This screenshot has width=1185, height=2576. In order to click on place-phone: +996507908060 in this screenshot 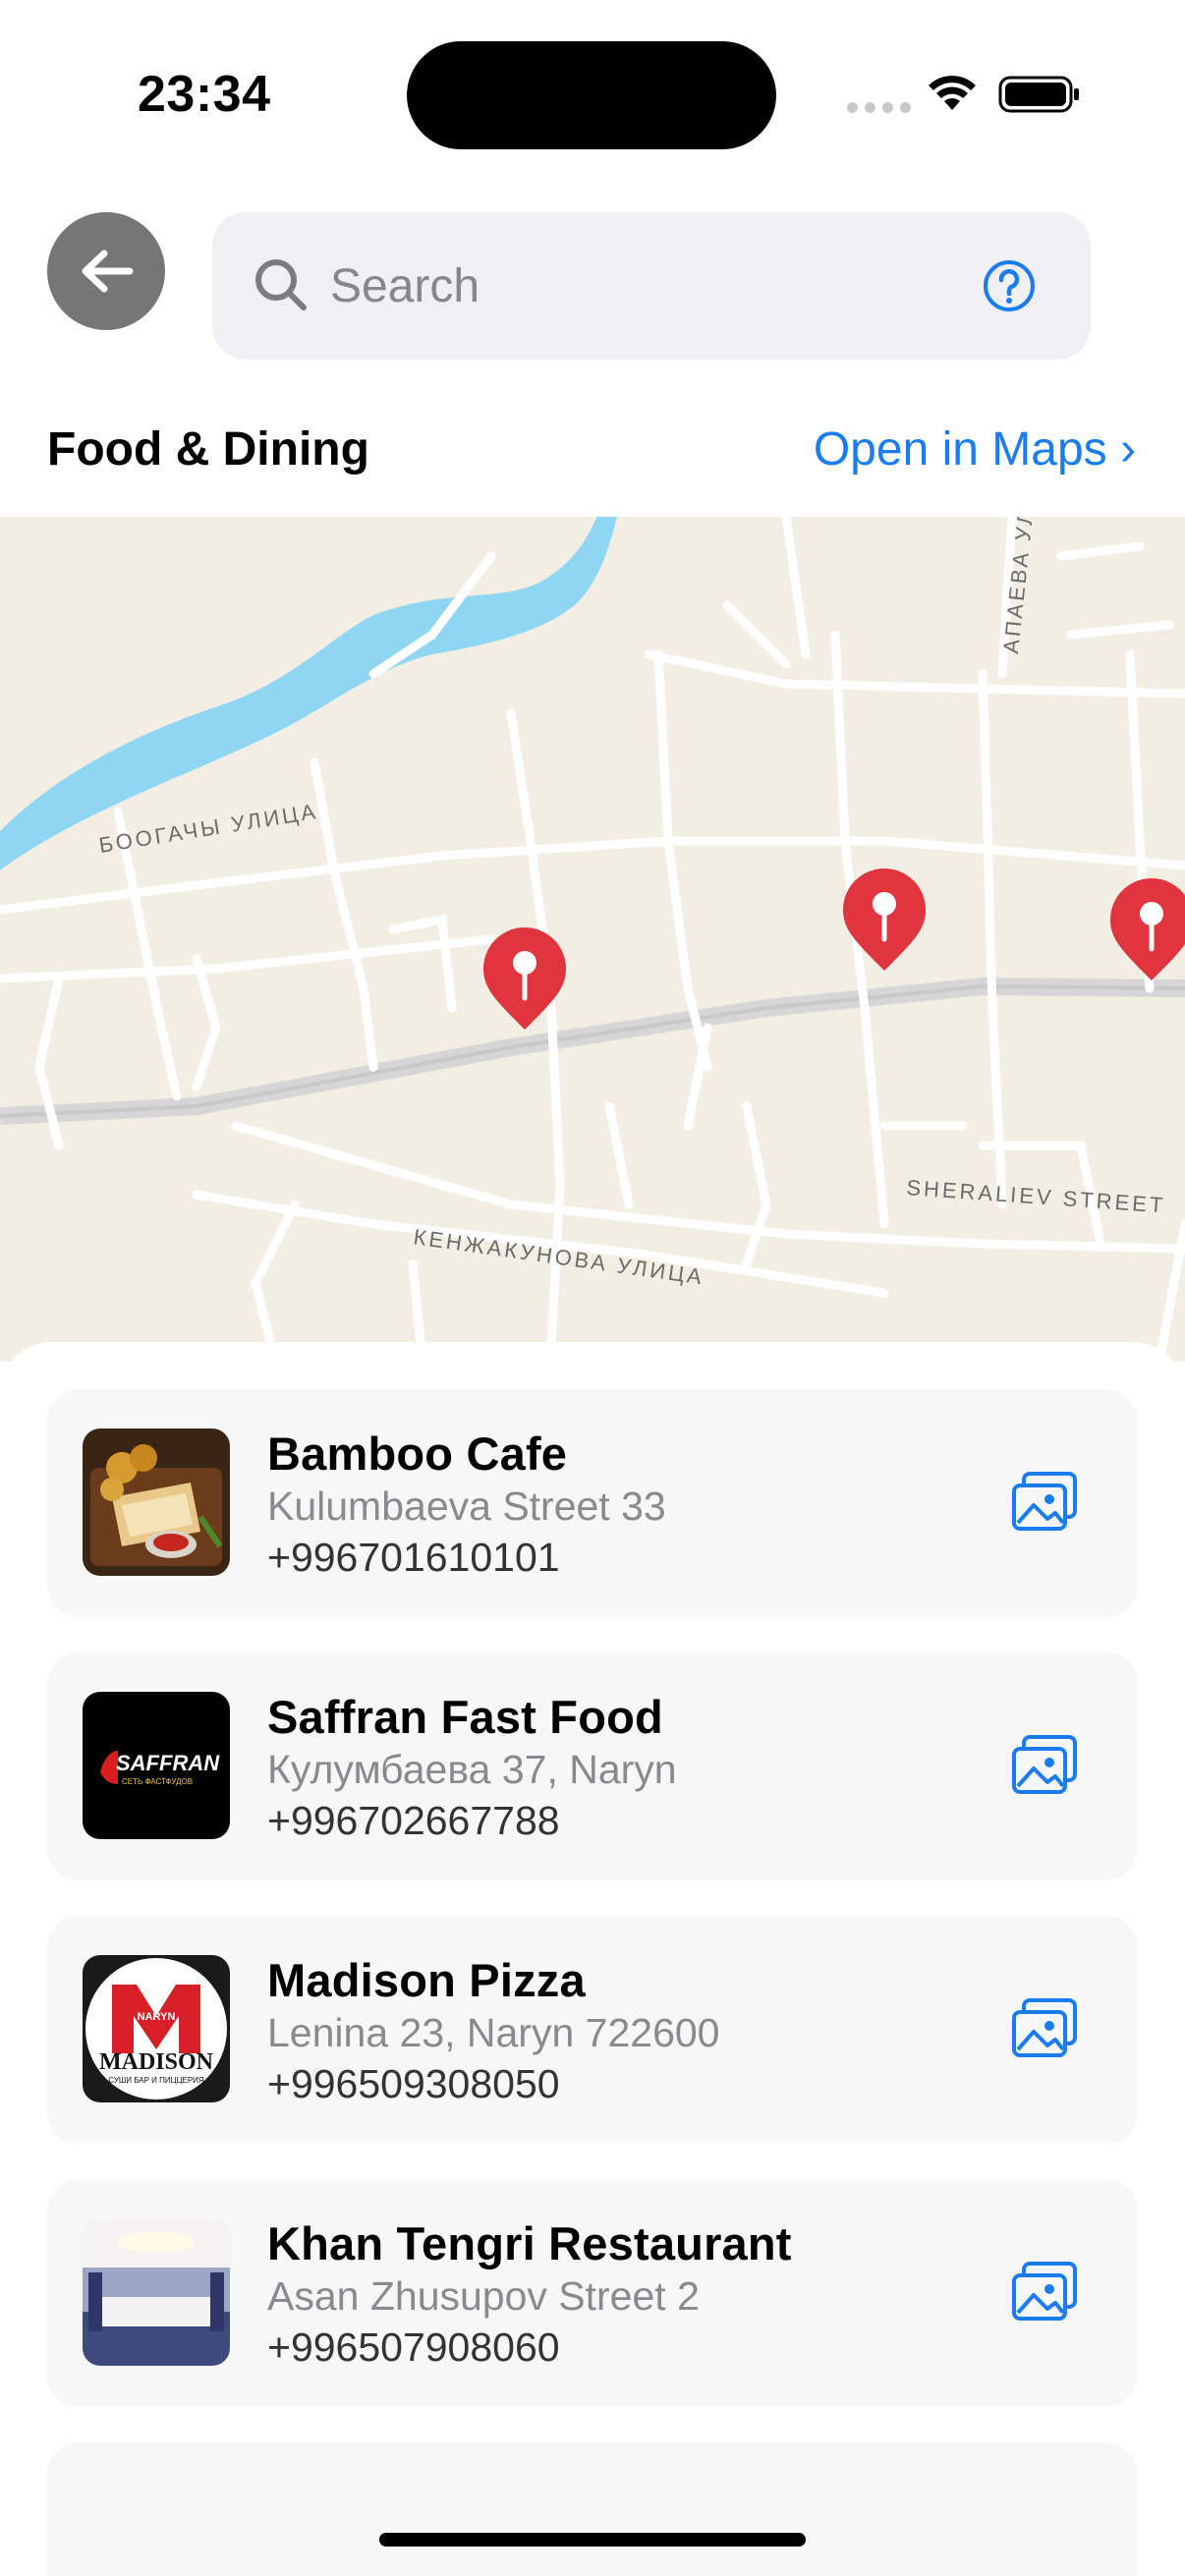, I will do `click(414, 2347)`.